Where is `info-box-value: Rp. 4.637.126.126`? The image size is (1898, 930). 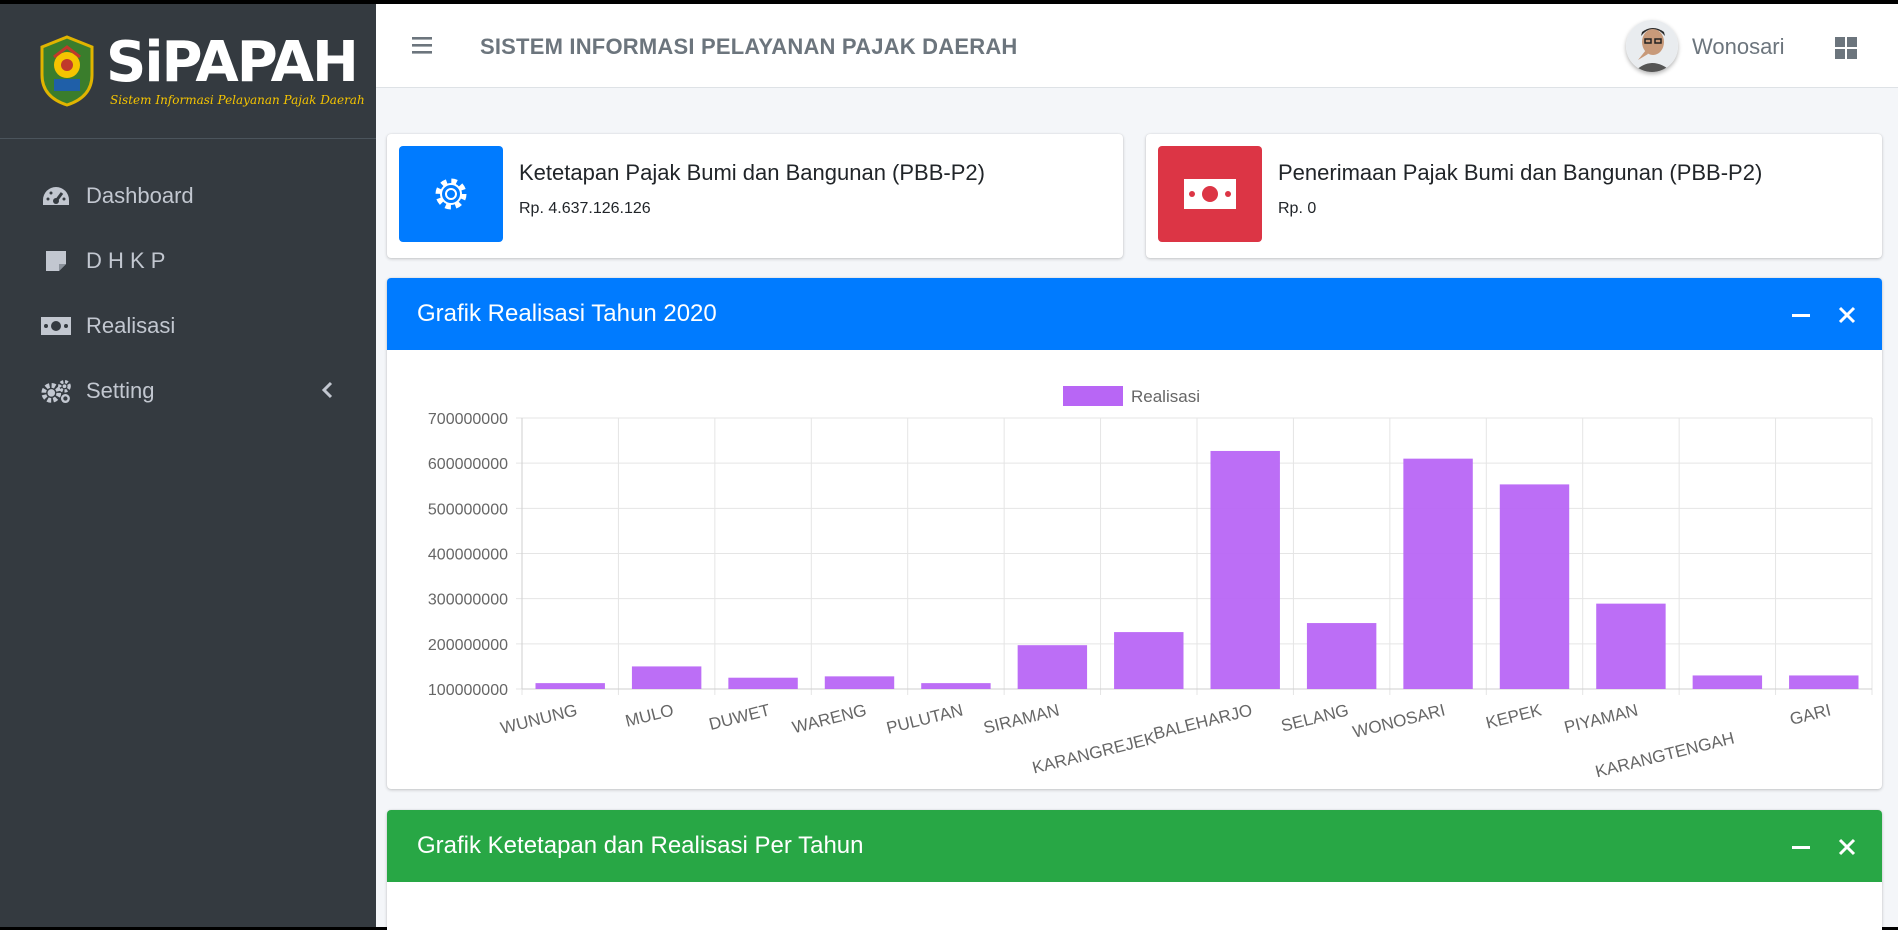 info-box-value: Rp. 4.637.126.126 is located at coordinates (585, 208).